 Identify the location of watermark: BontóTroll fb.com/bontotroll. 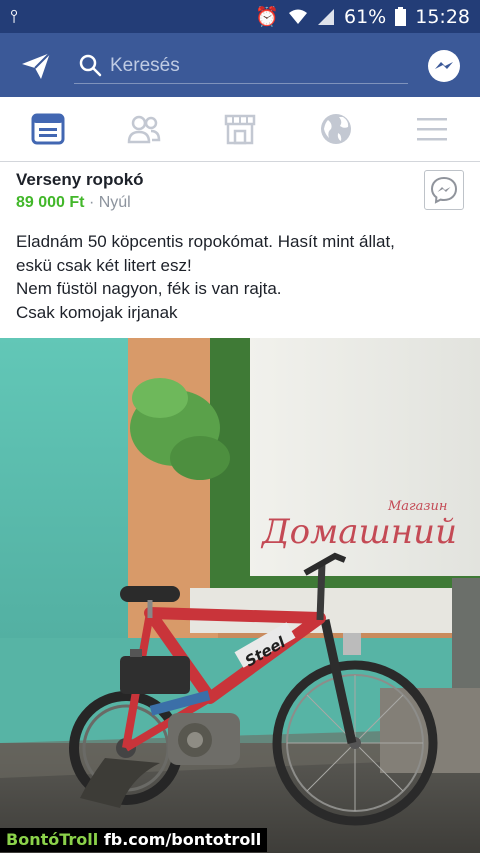
(134, 840).